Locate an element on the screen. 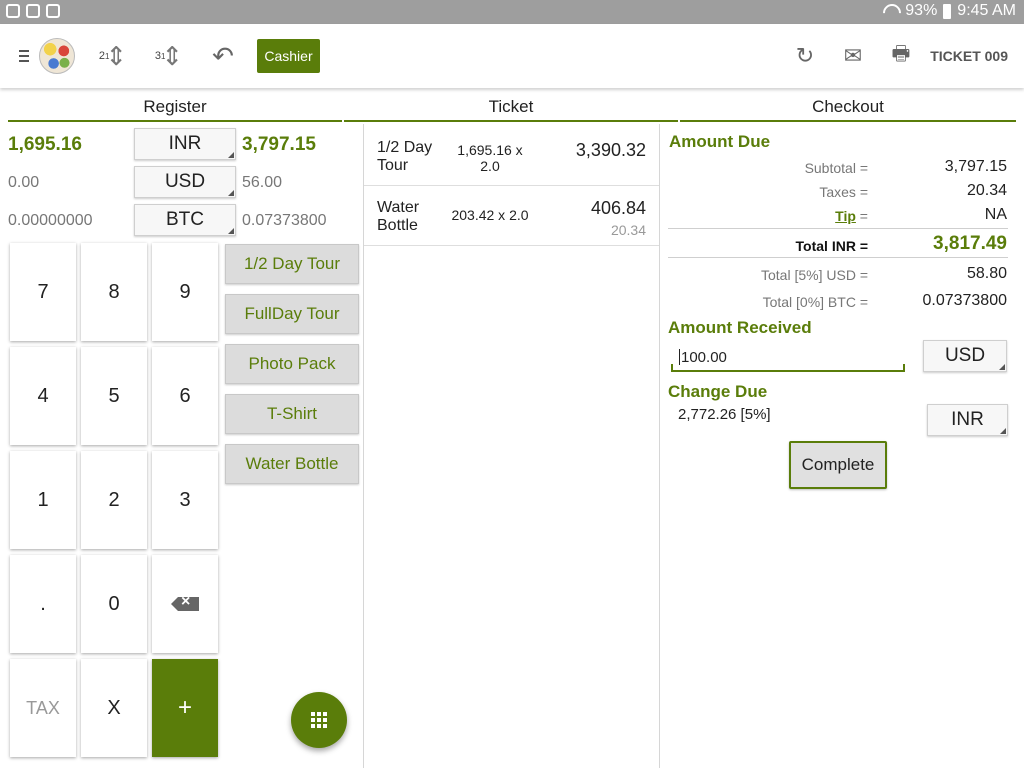 This screenshot has width=1024, height=768. item-tax: 20.34 is located at coordinates (628, 230).